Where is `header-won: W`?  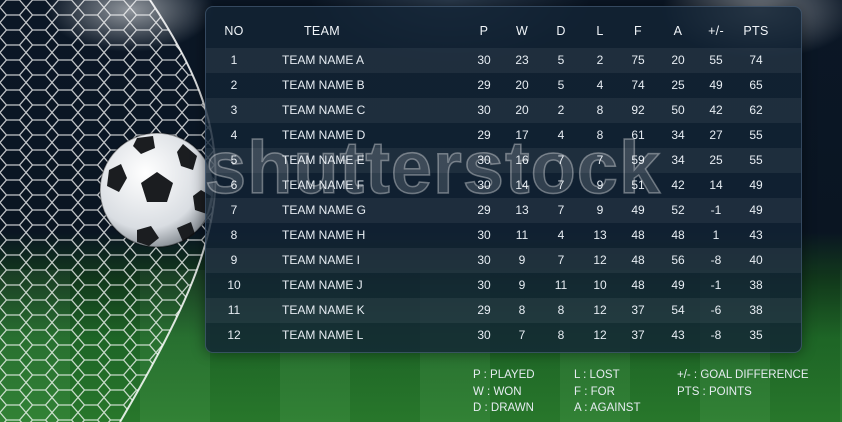 header-won: W is located at coordinates (522, 31).